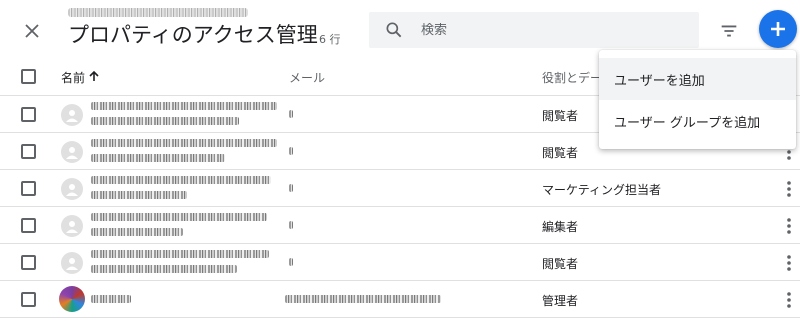  Describe the element at coordinates (158, 12) in the screenshot. I see `account-subtitle-redacted` at that location.